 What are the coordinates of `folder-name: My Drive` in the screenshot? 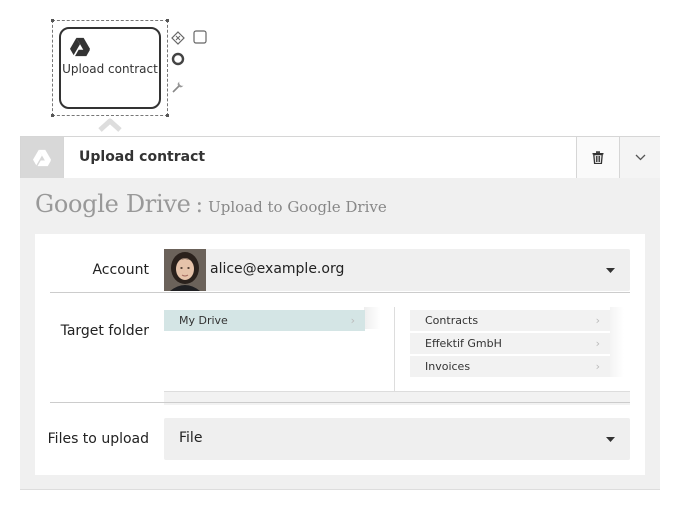 It's located at (203, 320).